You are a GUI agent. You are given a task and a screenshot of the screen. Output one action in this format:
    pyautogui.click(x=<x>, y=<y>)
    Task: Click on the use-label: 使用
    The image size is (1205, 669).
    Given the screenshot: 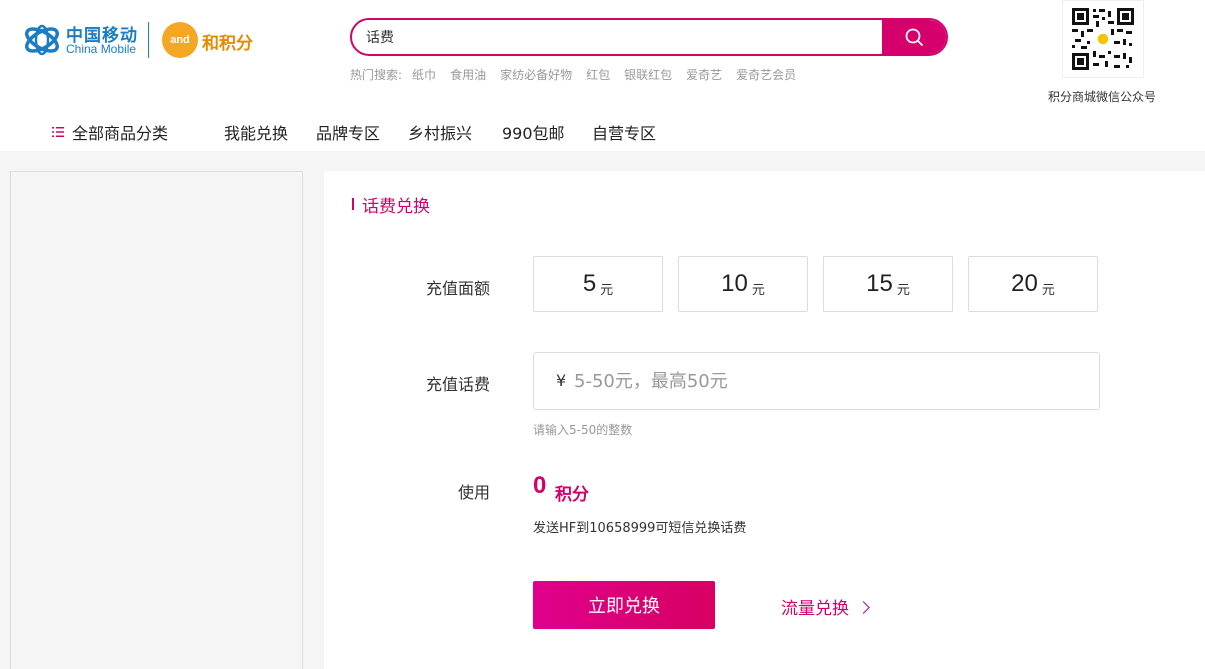 What is the action you would take?
    pyautogui.click(x=473, y=492)
    